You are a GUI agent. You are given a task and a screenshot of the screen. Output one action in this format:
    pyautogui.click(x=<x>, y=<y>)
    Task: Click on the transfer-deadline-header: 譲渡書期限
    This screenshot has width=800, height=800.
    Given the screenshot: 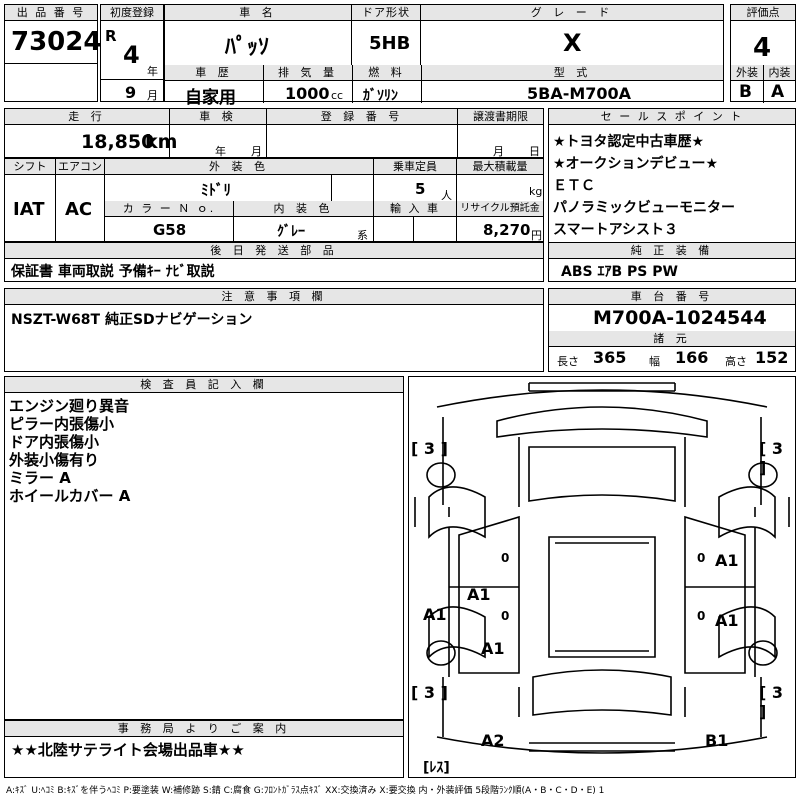 What is the action you would take?
    pyautogui.click(x=500, y=117)
    